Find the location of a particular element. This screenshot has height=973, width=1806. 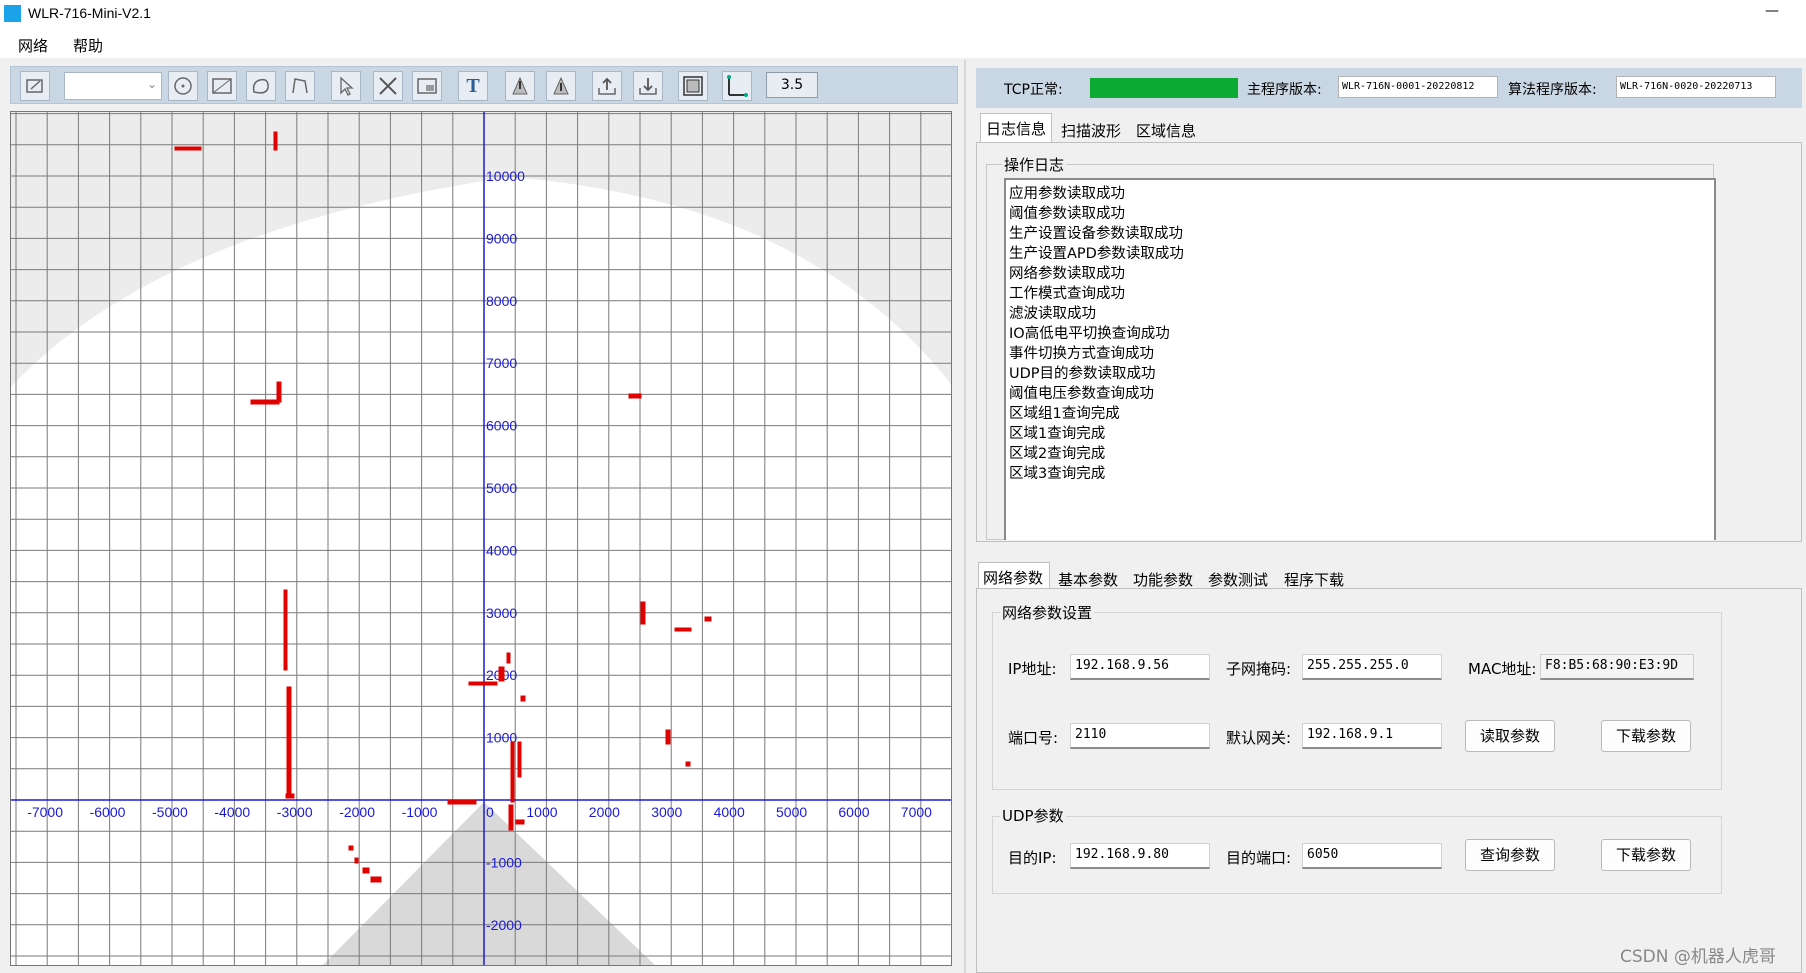

tab-log: 日志信息 is located at coordinates (1016, 128).